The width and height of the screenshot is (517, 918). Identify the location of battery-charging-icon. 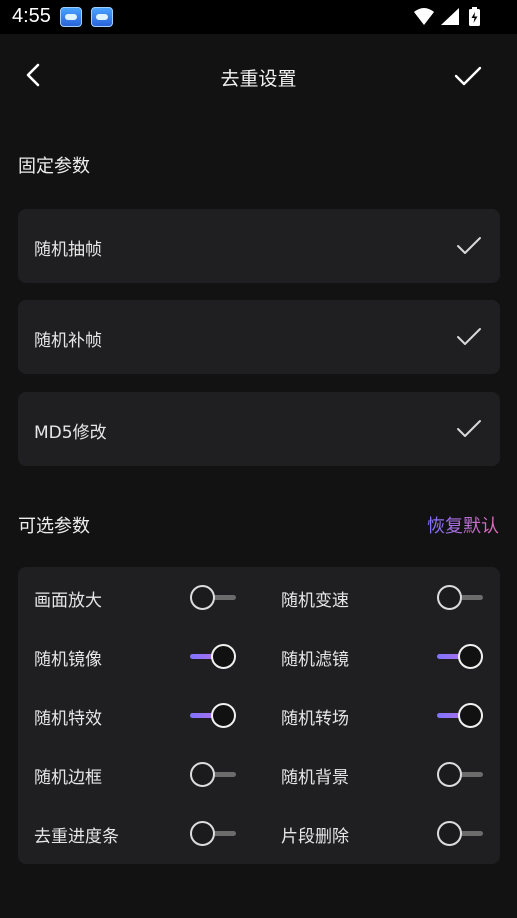
(474, 16).